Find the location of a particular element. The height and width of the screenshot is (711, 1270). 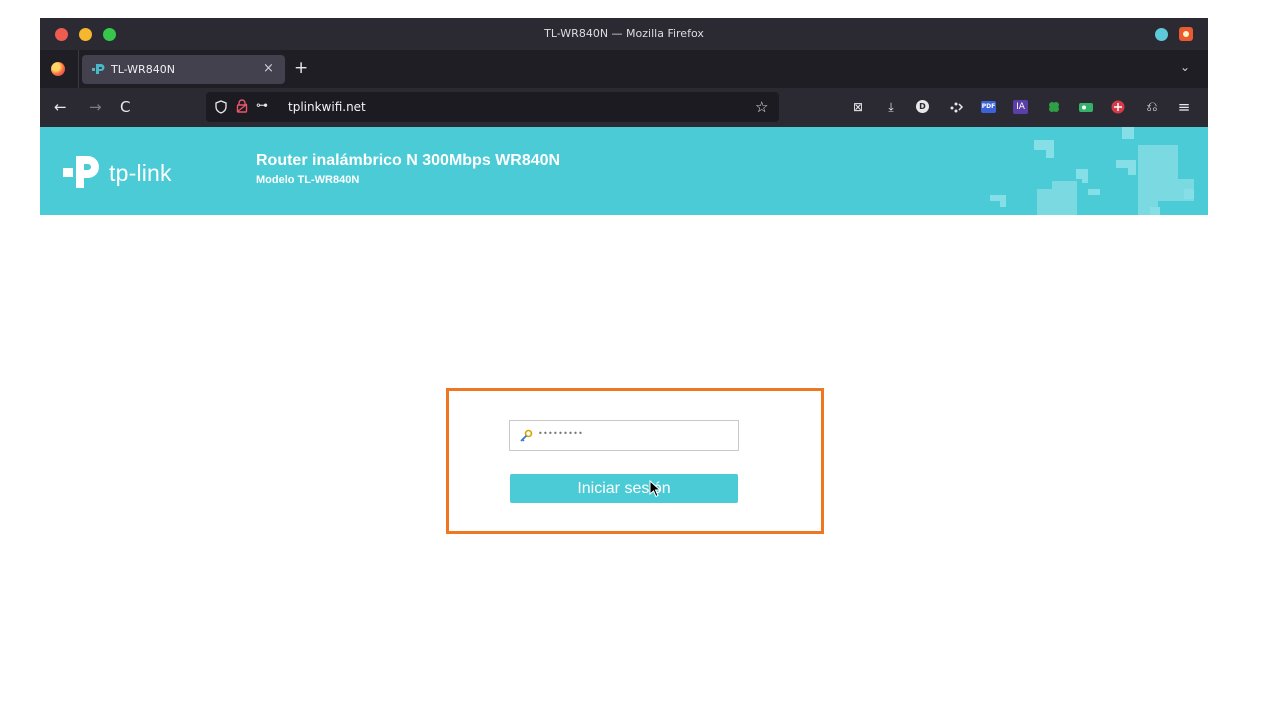

back-button: ← is located at coordinates (60, 107).